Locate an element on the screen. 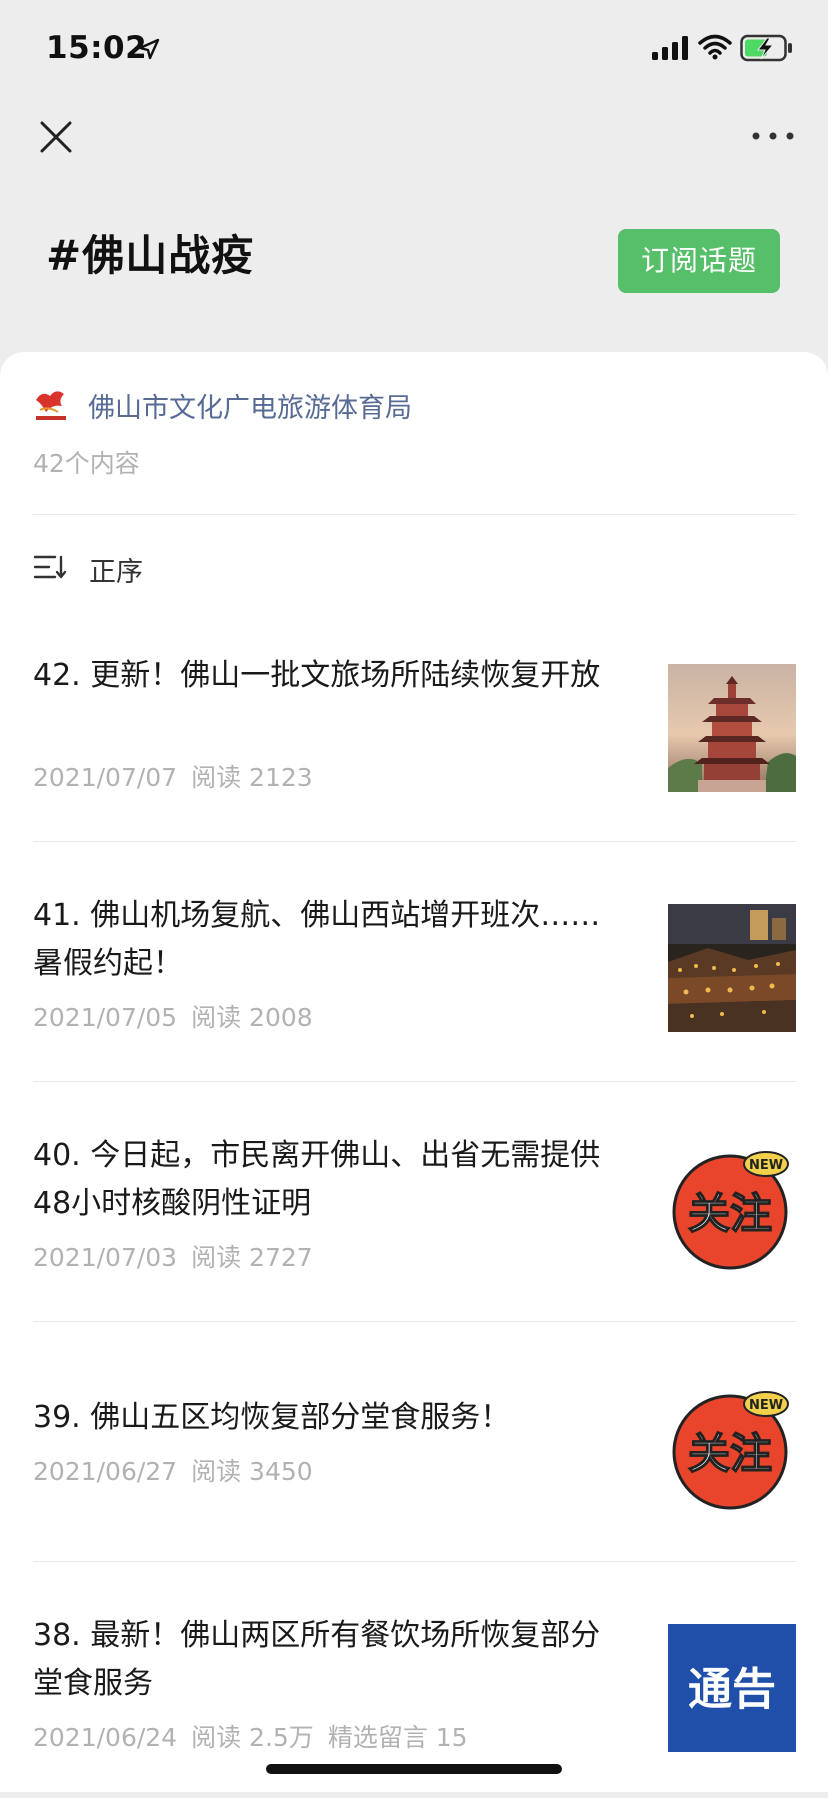  article-date: 2021/07/03 is located at coordinates (105, 1257).